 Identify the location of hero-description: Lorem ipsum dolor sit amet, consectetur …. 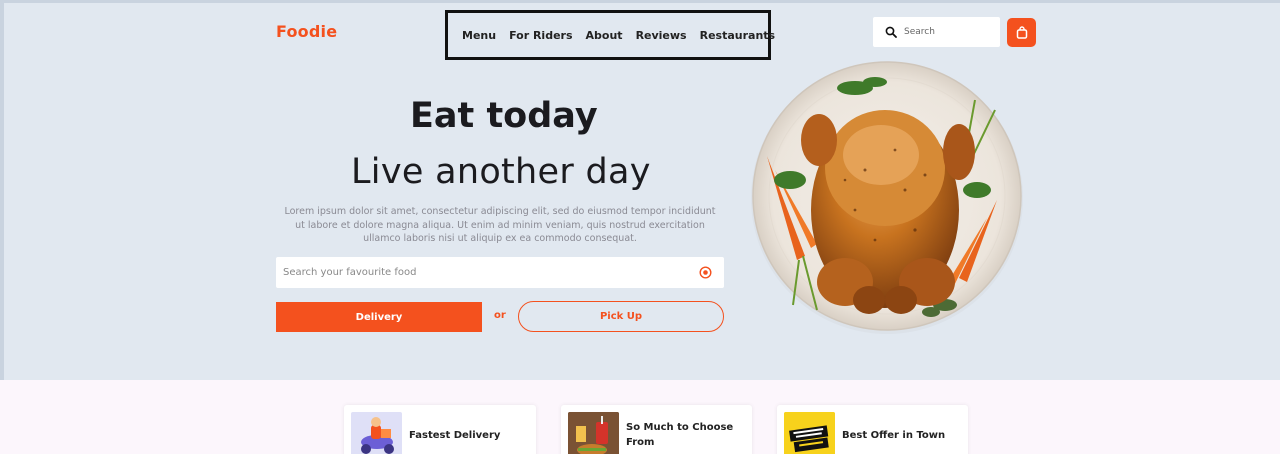
(500, 225).